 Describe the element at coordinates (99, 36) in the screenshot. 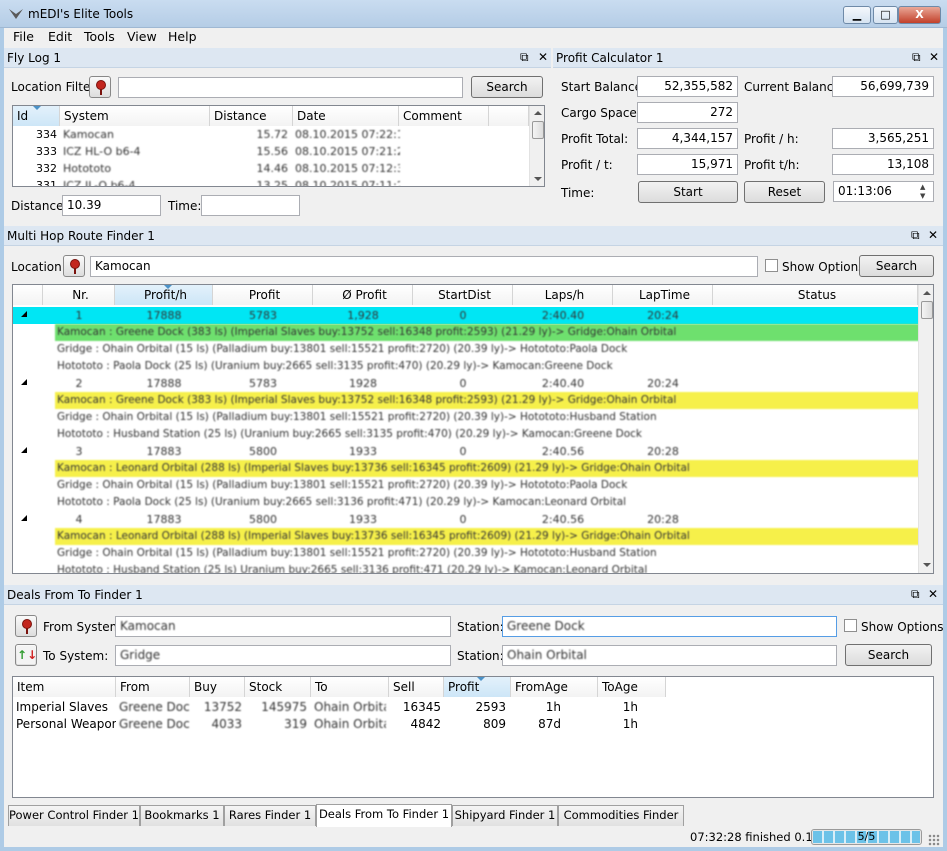

I see `menu-tools: Tools` at that location.